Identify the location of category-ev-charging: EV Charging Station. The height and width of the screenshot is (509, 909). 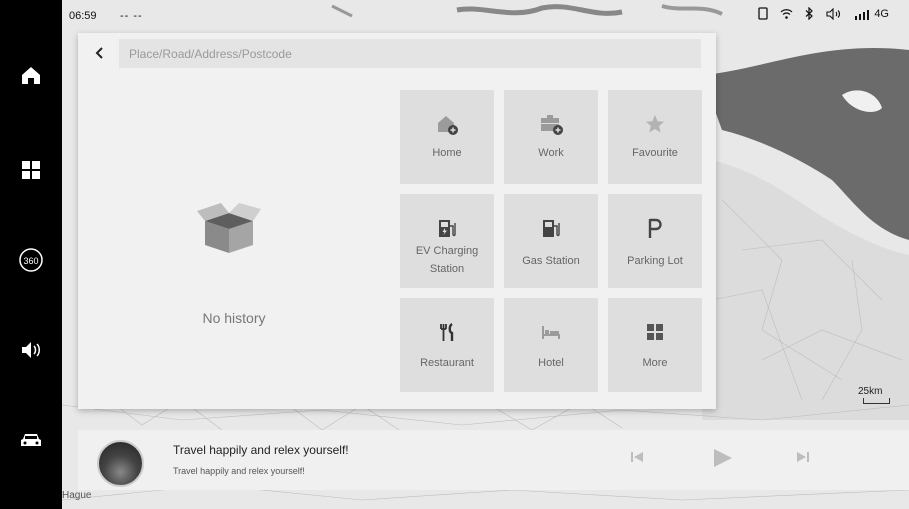
(447, 241).